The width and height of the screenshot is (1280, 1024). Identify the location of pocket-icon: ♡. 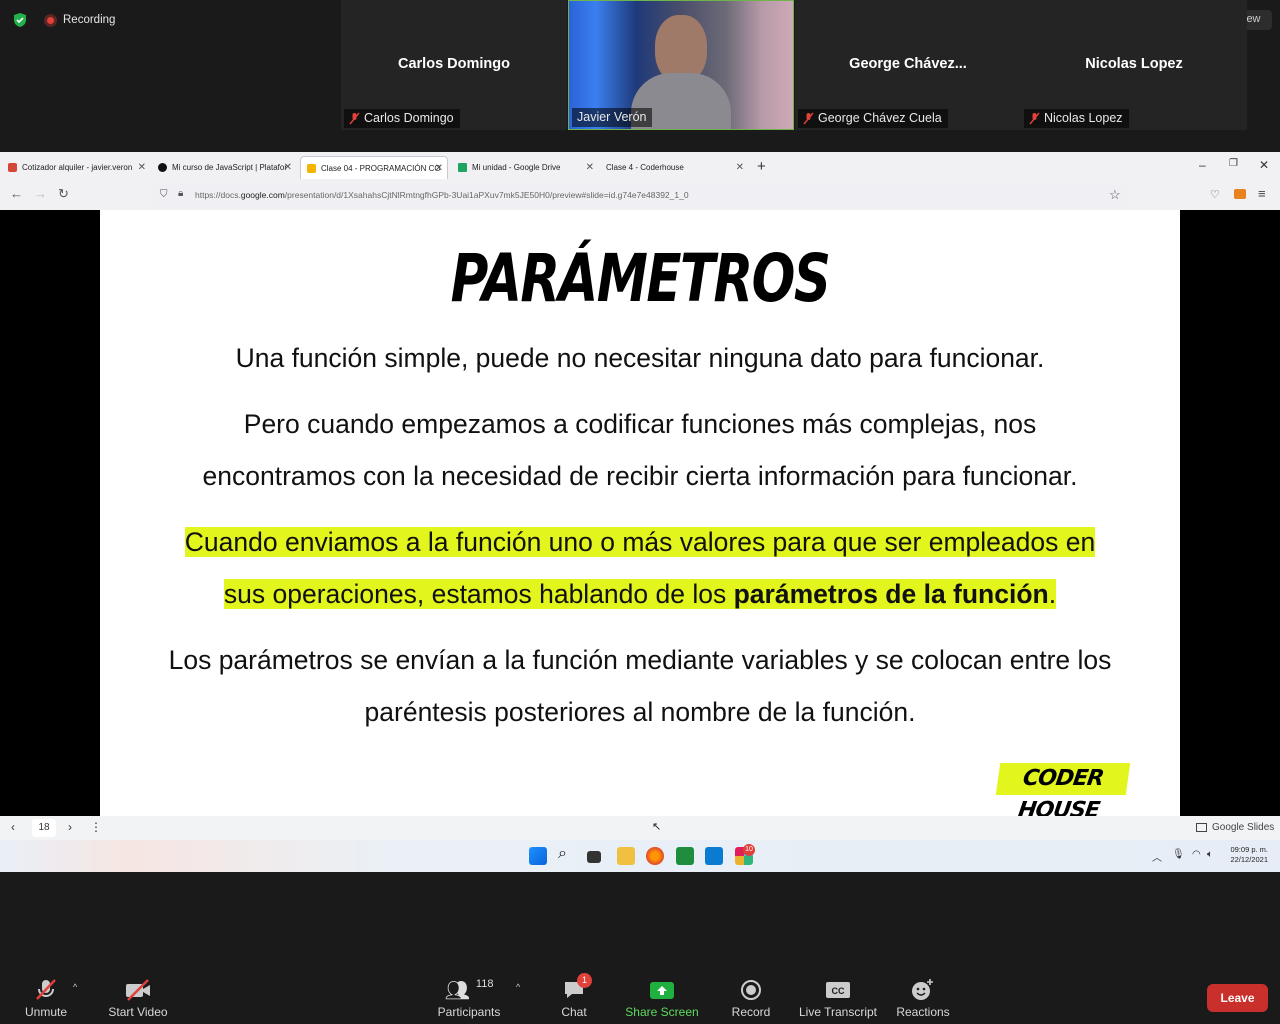
(1215, 194).